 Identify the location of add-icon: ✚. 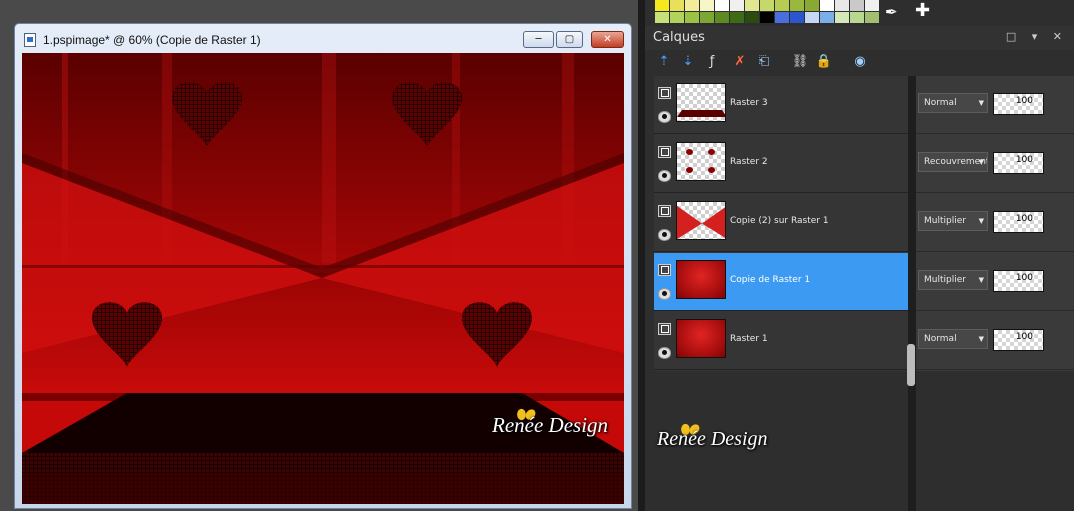
(922, 10).